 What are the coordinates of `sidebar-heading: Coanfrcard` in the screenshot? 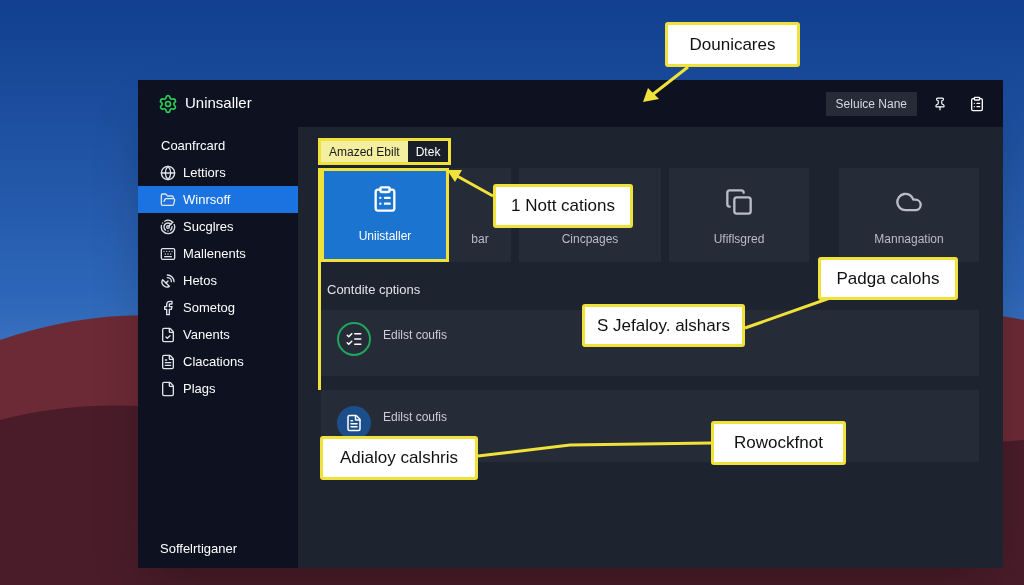 It's located at (193, 145).